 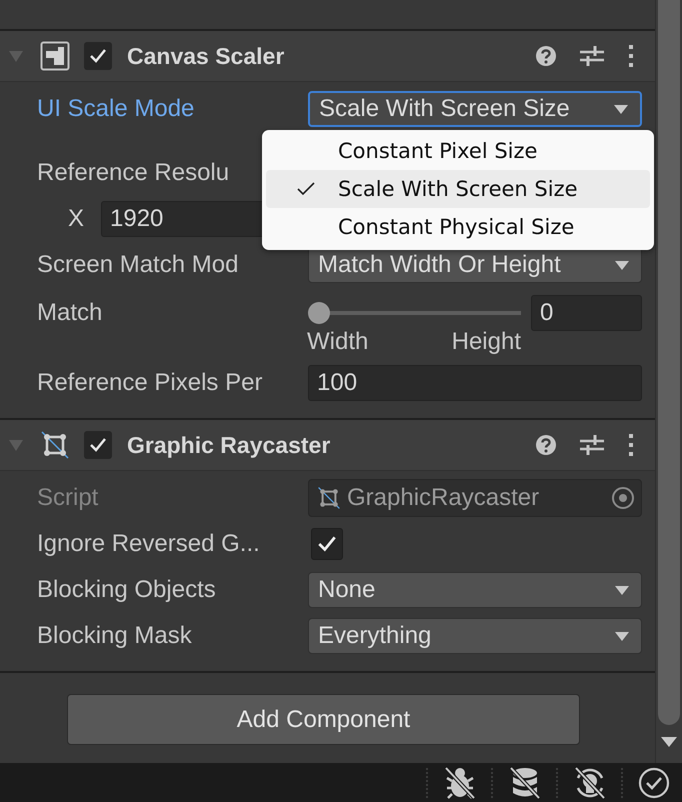 I want to click on database-off-icon, so click(x=525, y=783).